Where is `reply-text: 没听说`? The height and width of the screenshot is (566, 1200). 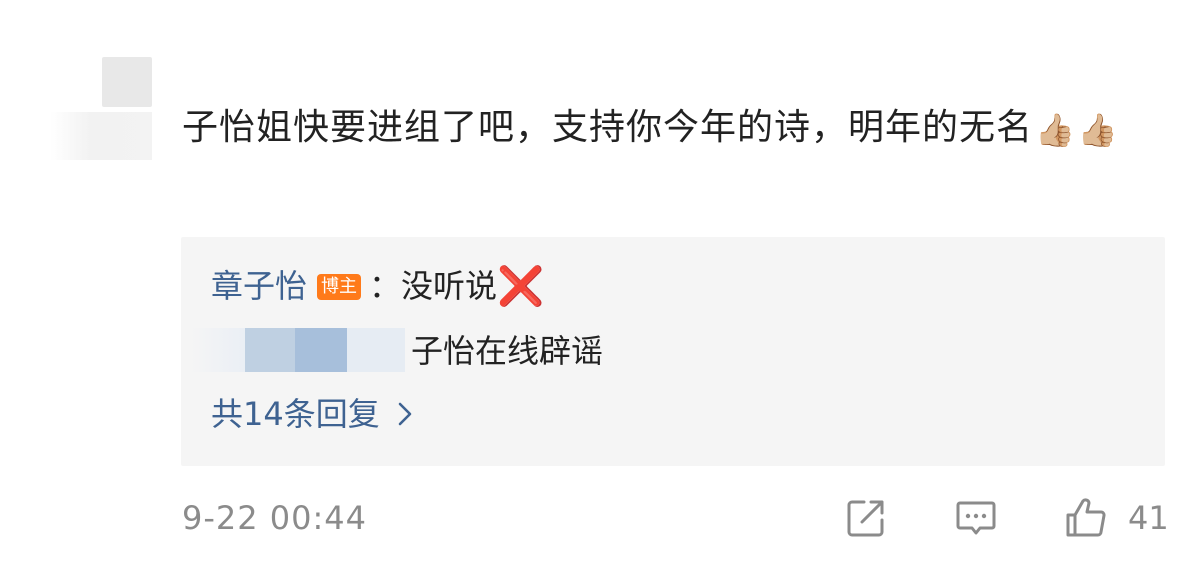
reply-text: 没听说 is located at coordinates (449, 286).